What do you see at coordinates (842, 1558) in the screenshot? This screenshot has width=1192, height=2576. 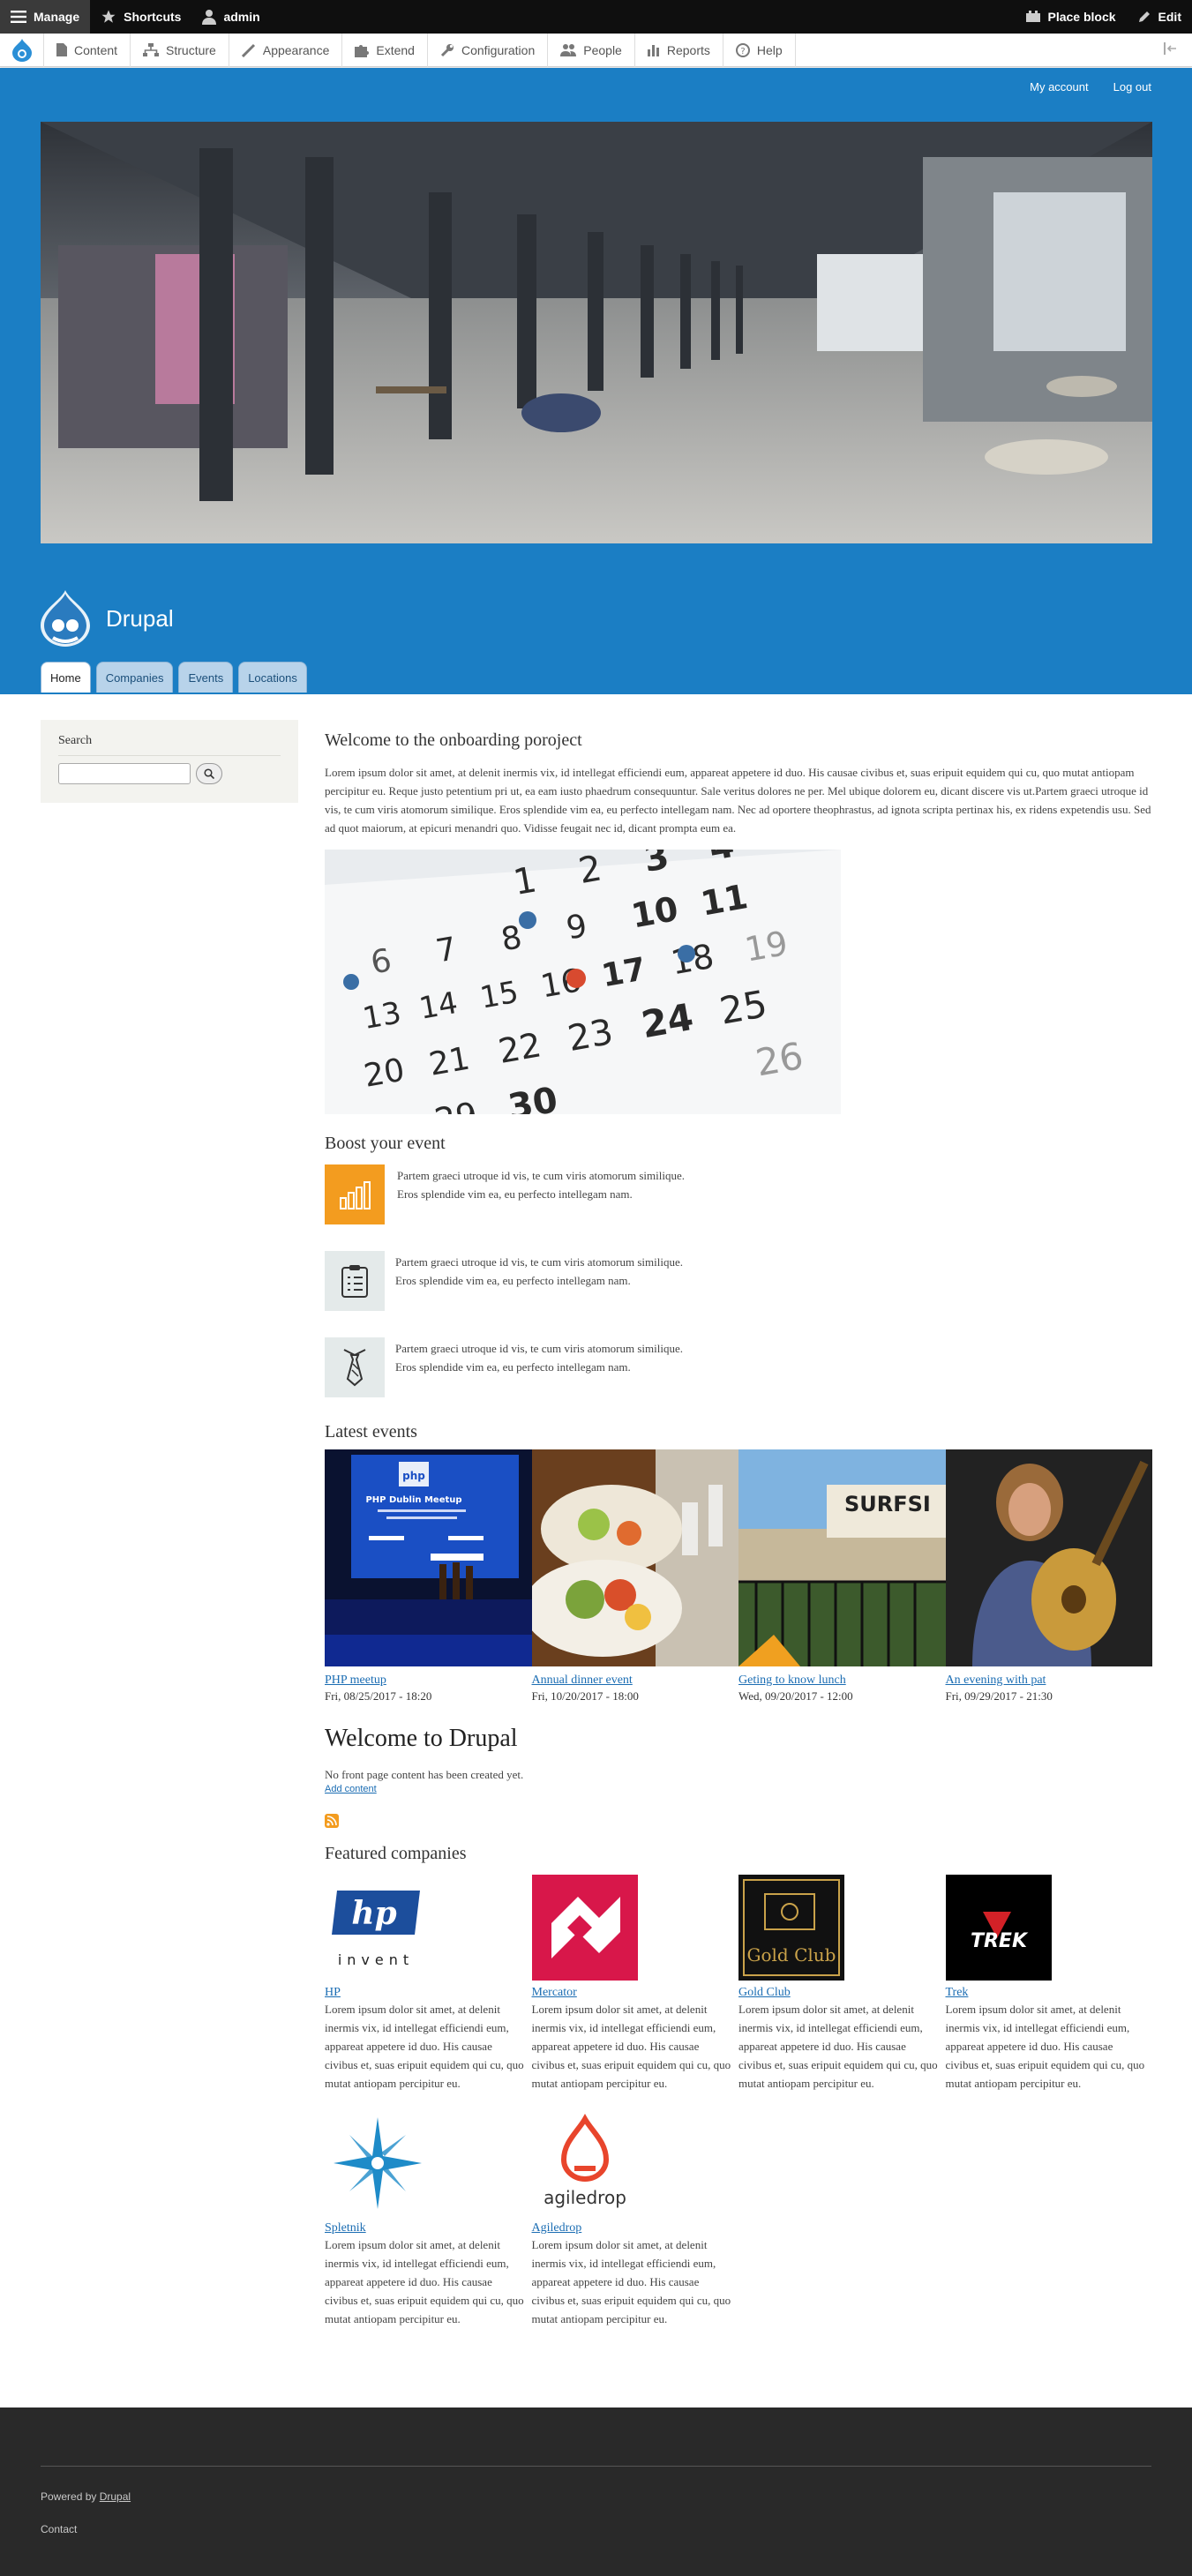 I see `event-image: SURFSI` at bounding box center [842, 1558].